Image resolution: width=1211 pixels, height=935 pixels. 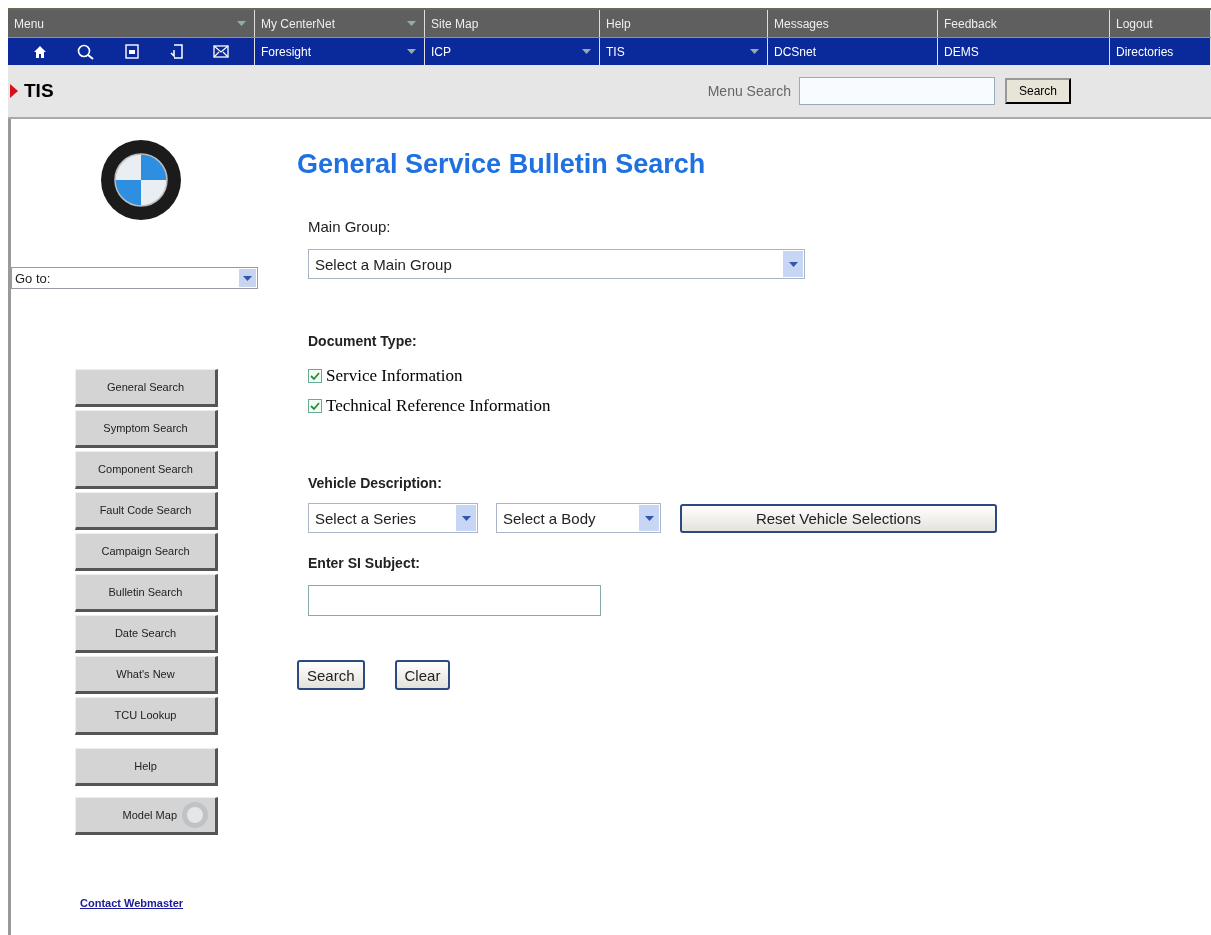 What do you see at coordinates (146, 767) in the screenshot?
I see `sidebar-button: Help` at bounding box center [146, 767].